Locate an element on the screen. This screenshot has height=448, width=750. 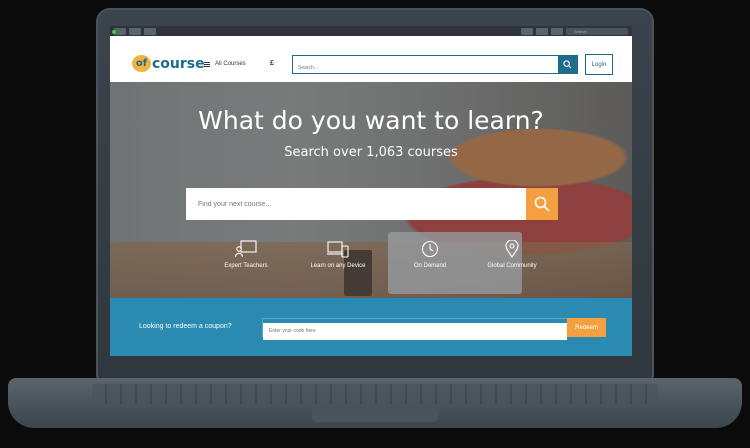
coupon-code-input is located at coordinates (415, 331).